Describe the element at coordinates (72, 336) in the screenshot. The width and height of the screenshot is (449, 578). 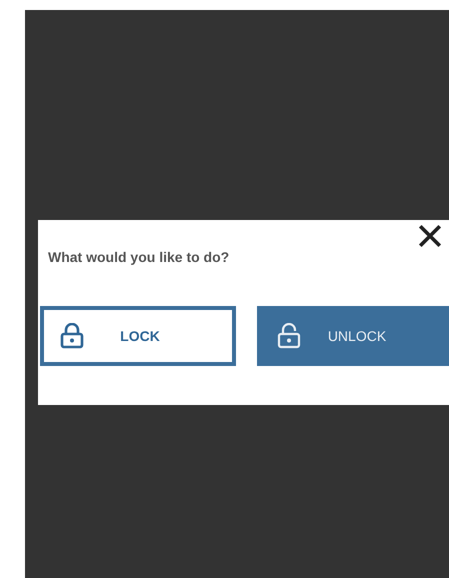
I see `padlock-closed-icon` at that location.